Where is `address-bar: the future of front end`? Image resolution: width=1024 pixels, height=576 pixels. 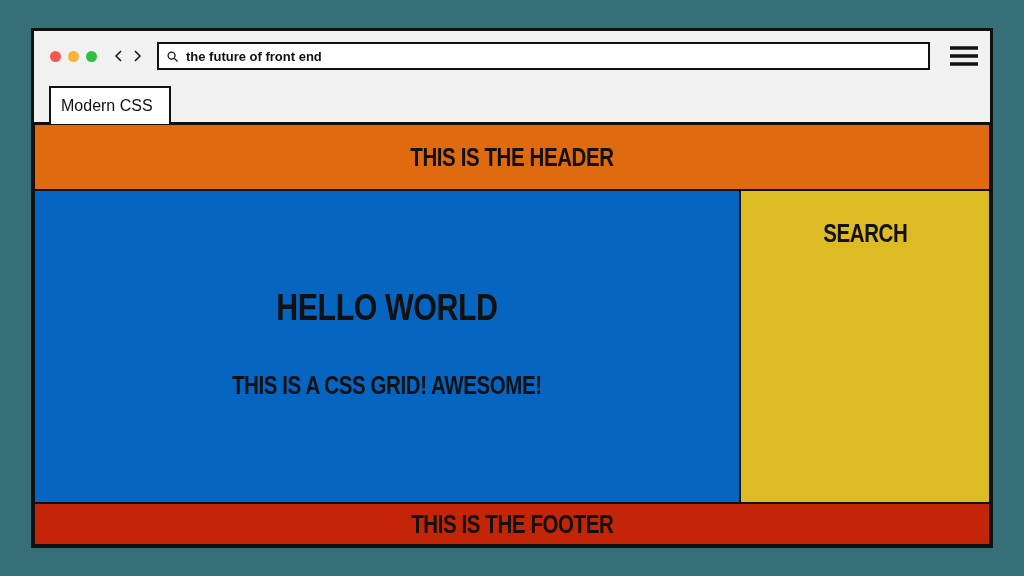 address-bar: the future of front end is located at coordinates (543, 56).